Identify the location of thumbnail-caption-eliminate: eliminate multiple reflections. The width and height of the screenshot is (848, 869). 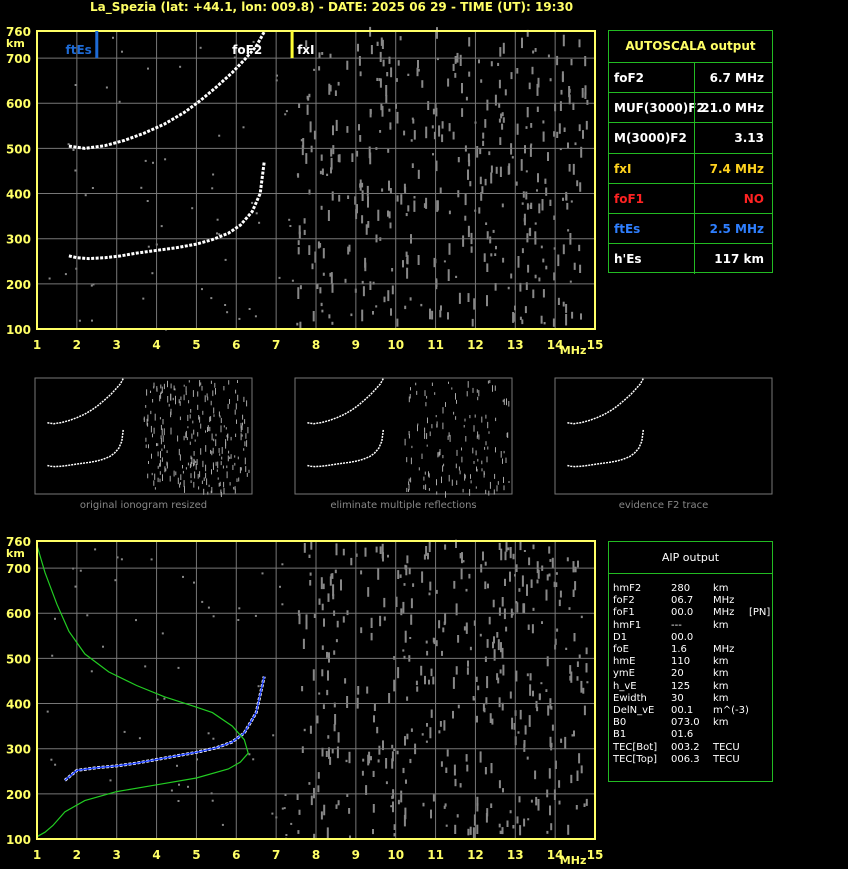
(403, 505).